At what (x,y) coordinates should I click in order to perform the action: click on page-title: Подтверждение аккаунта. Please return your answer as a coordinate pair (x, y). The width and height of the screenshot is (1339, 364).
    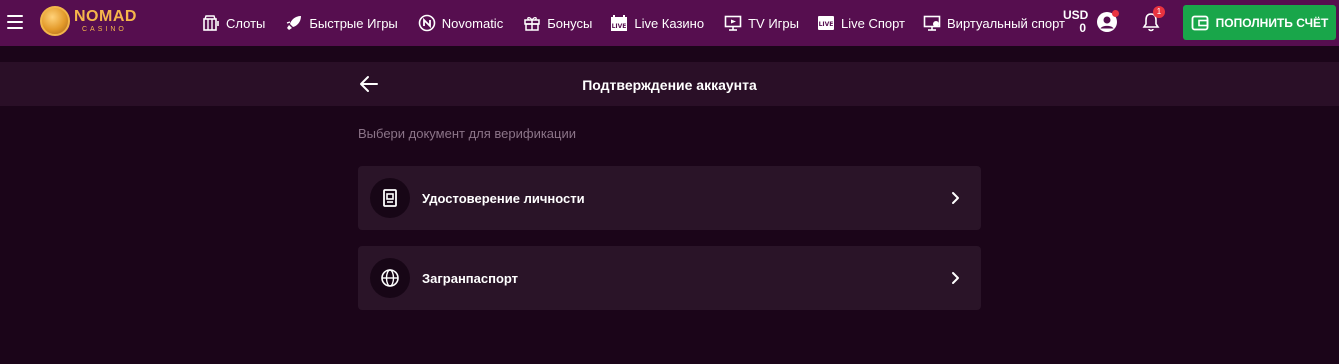
    Looking at the image, I should click on (669, 85).